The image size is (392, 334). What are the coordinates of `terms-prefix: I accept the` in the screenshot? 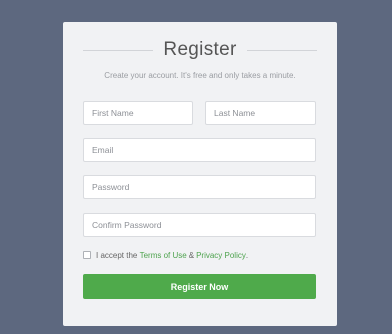 It's located at (117, 255).